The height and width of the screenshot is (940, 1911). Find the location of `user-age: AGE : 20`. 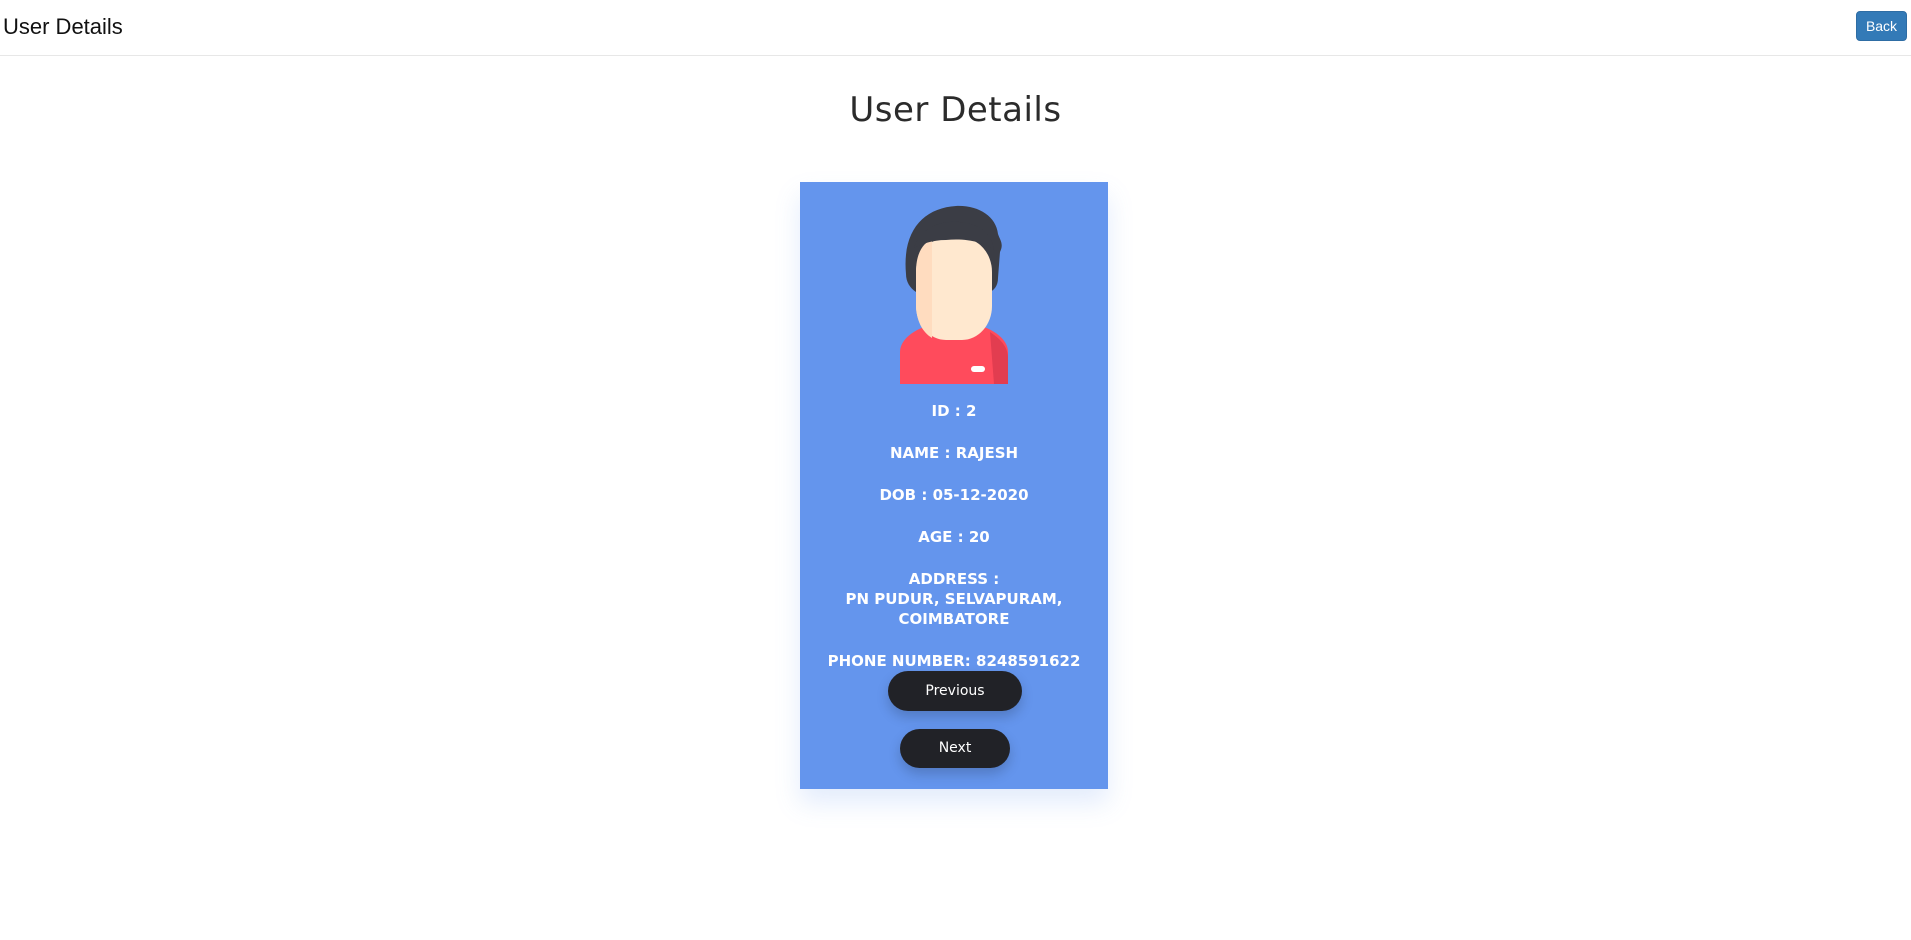

user-age: AGE : 20 is located at coordinates (954, 537).